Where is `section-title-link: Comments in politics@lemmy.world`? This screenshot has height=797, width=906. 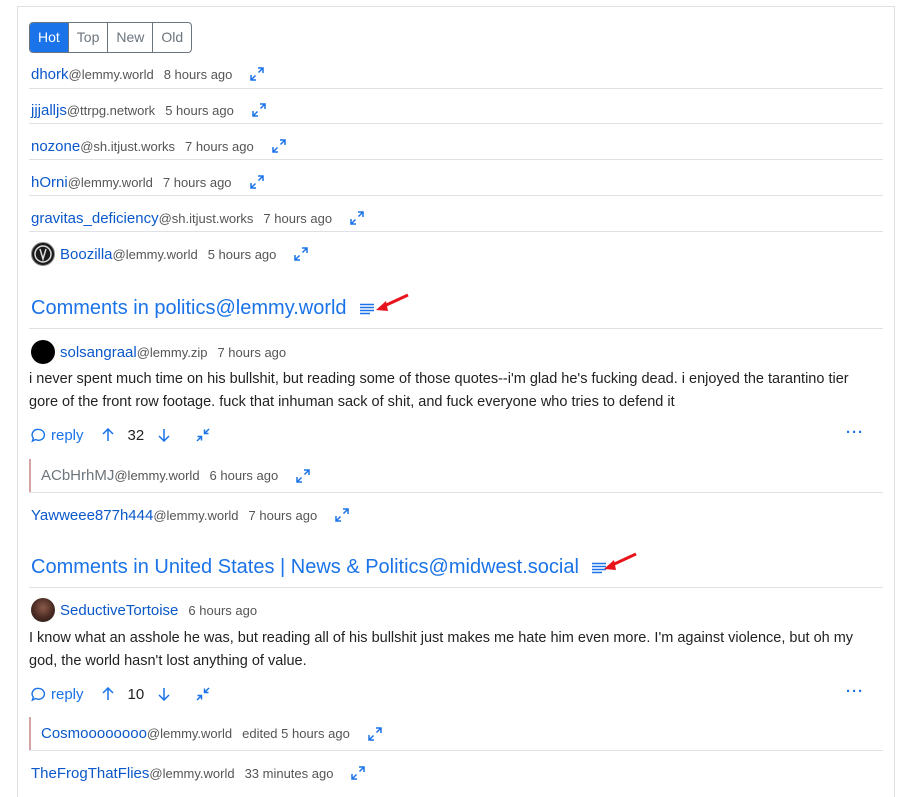 section-title-link: Comments in politics@lemmy.world is located at coordinates (203, 308).